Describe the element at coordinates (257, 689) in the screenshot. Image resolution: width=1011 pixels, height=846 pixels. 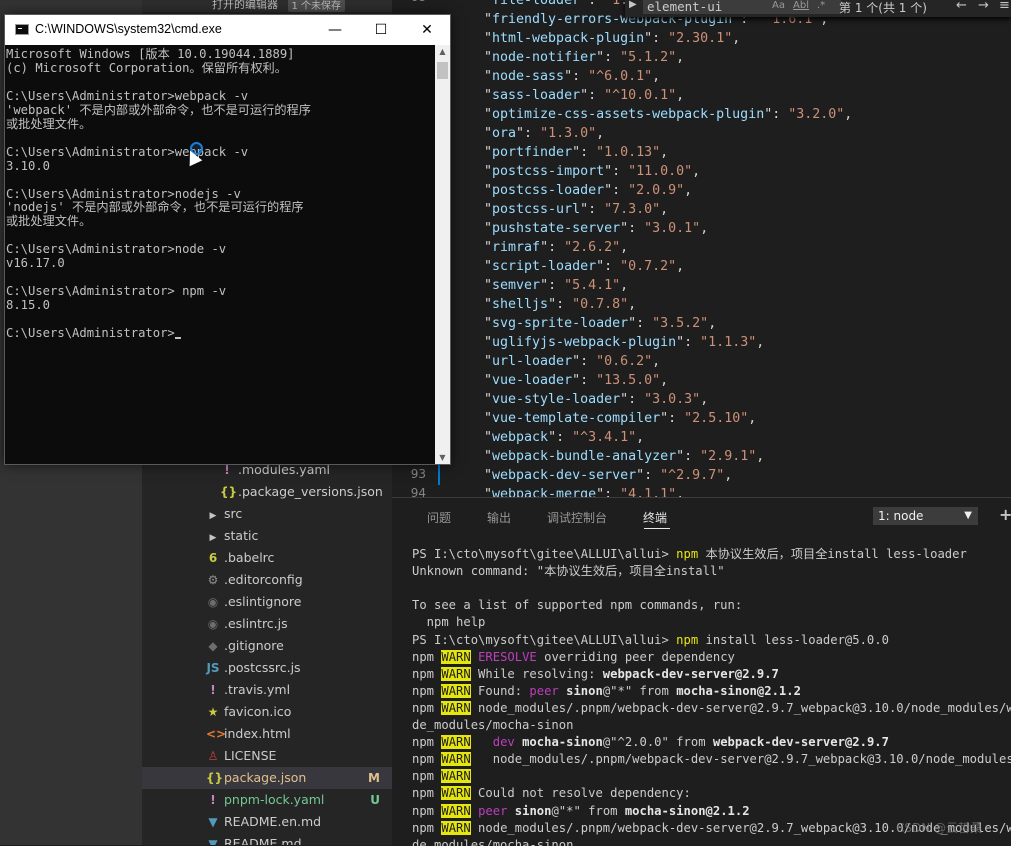
I see `explorer-item-label: .travis.yml` at that location.